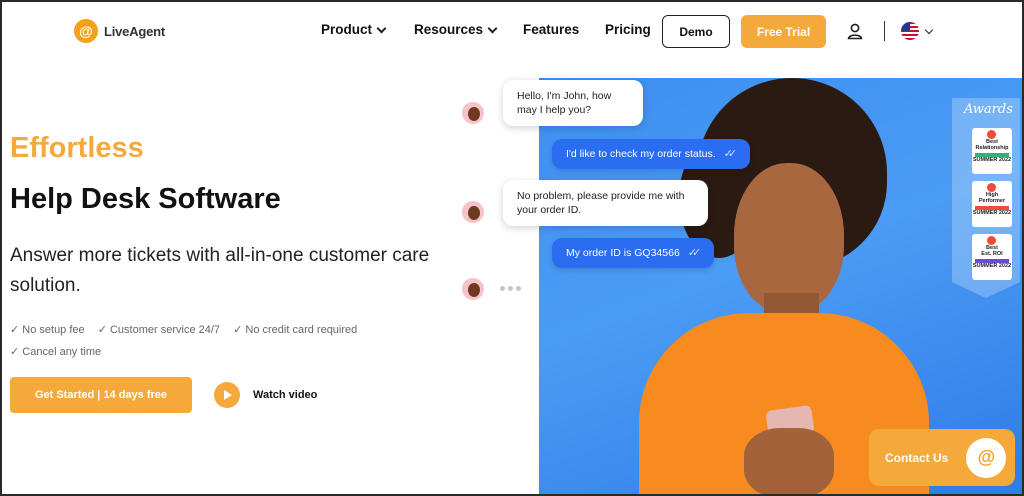 This screenshot has width=1024, height=496. What do you see at coordinates (789, 461) in the screenshot?
I see `photo-hand` at bounding box center [789, 461].